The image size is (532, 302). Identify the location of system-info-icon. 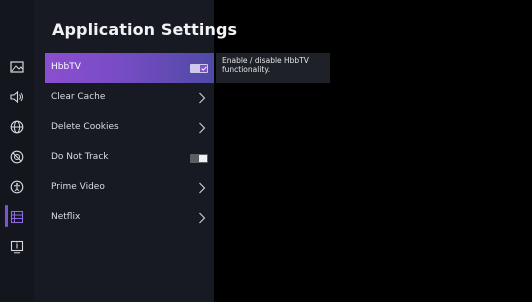
(17, 247).